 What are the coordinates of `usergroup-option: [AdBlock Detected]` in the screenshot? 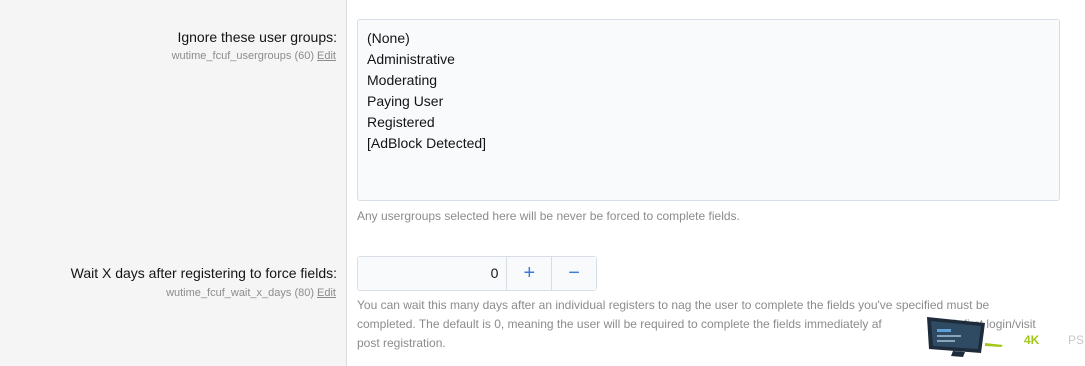 It's located at (708, 143).